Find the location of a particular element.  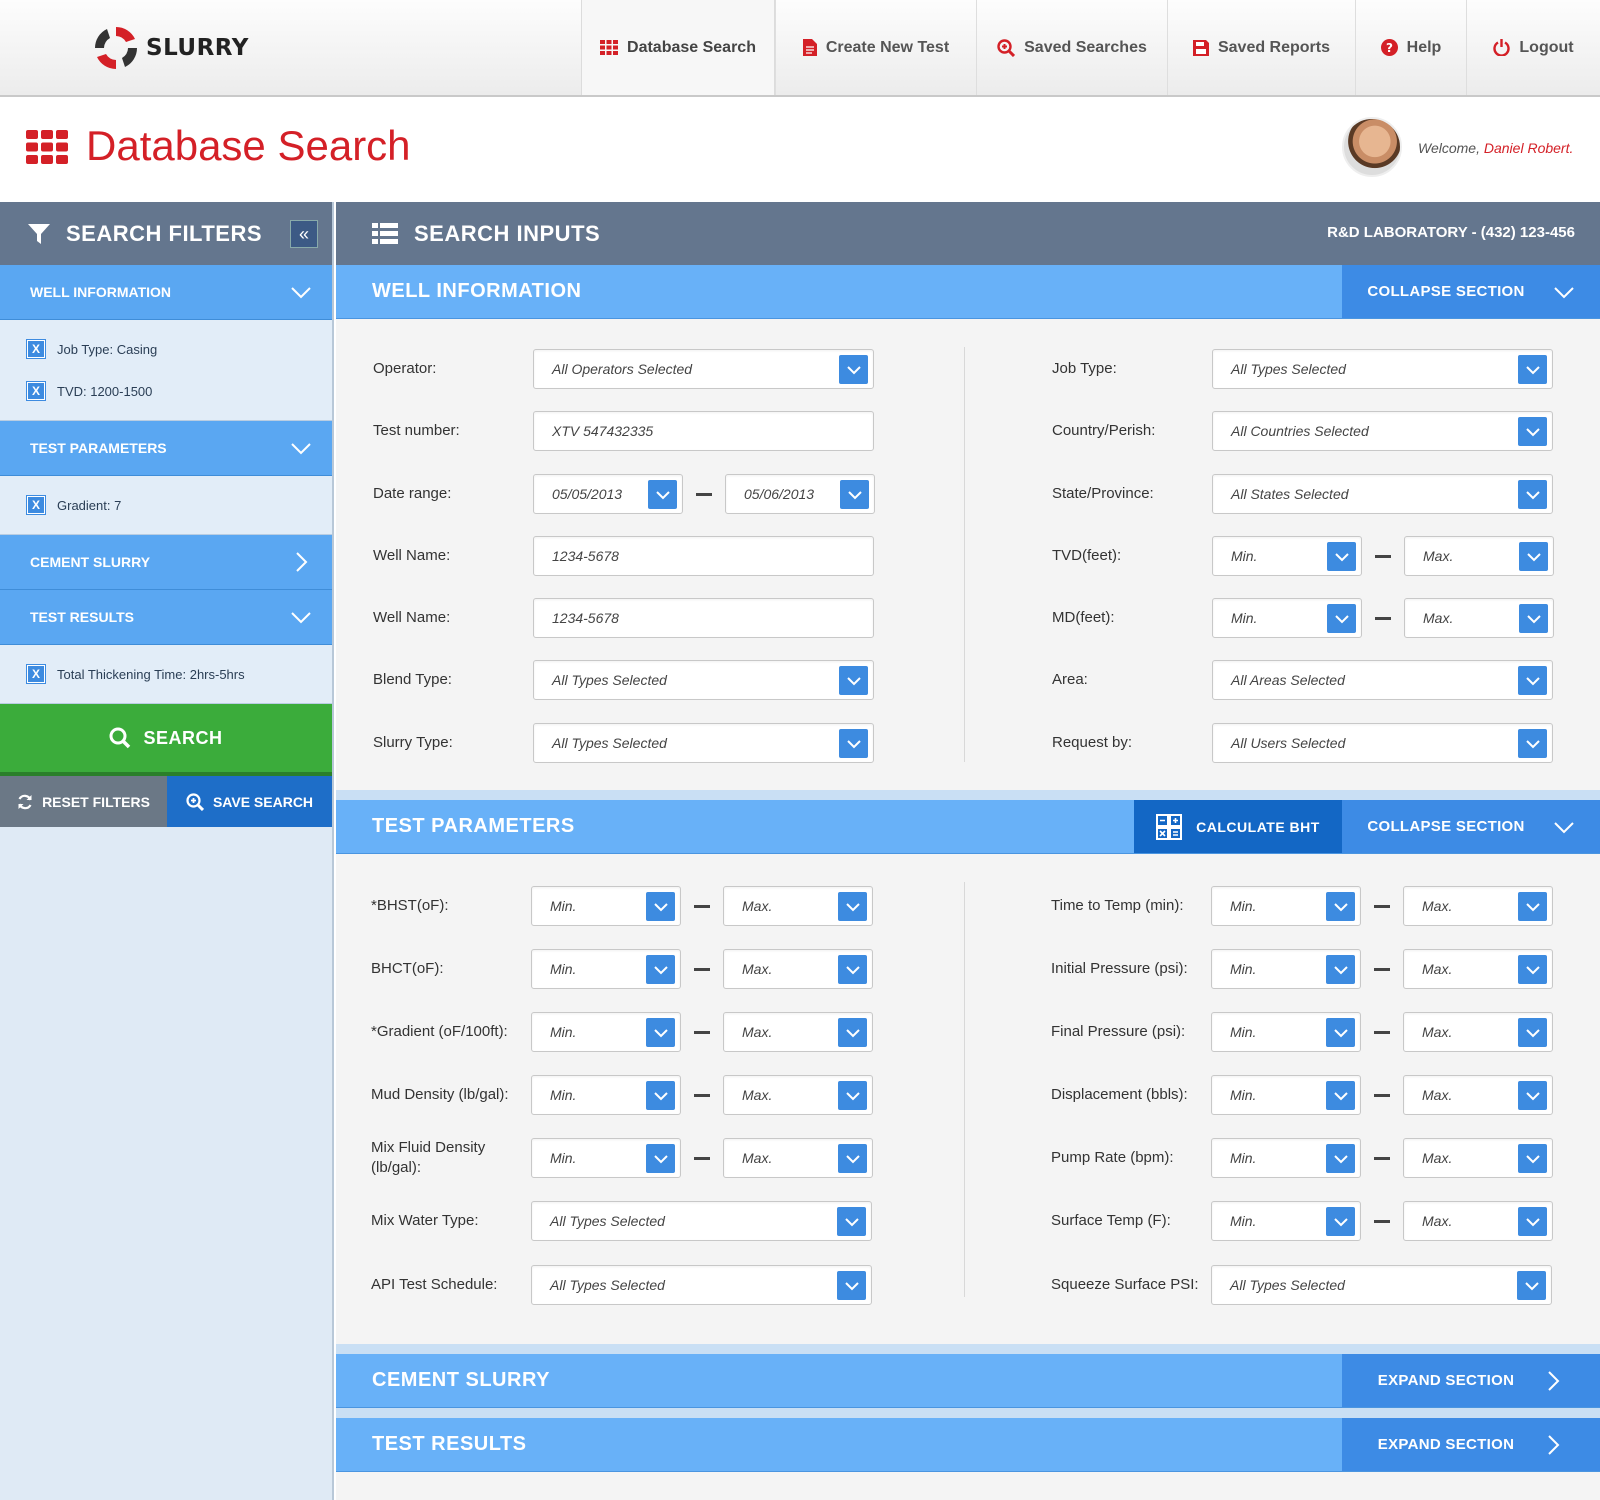

nav-logout: Logout is located at coordinates (1533, 47).